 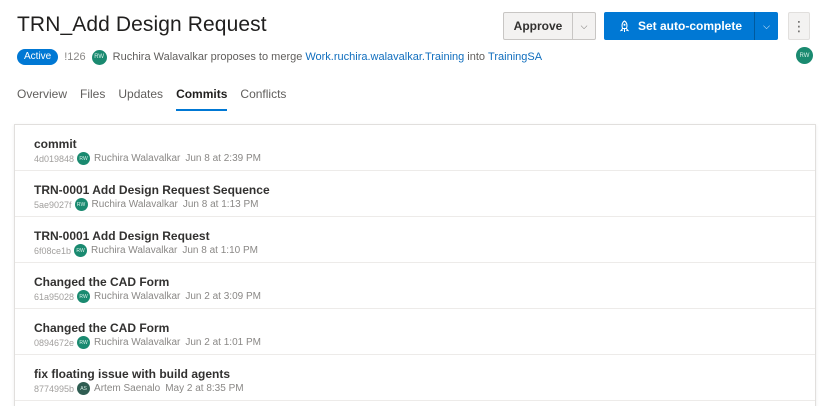 I want to click on approve-button-group: Approve ⌵, so click(x=549, y=26).